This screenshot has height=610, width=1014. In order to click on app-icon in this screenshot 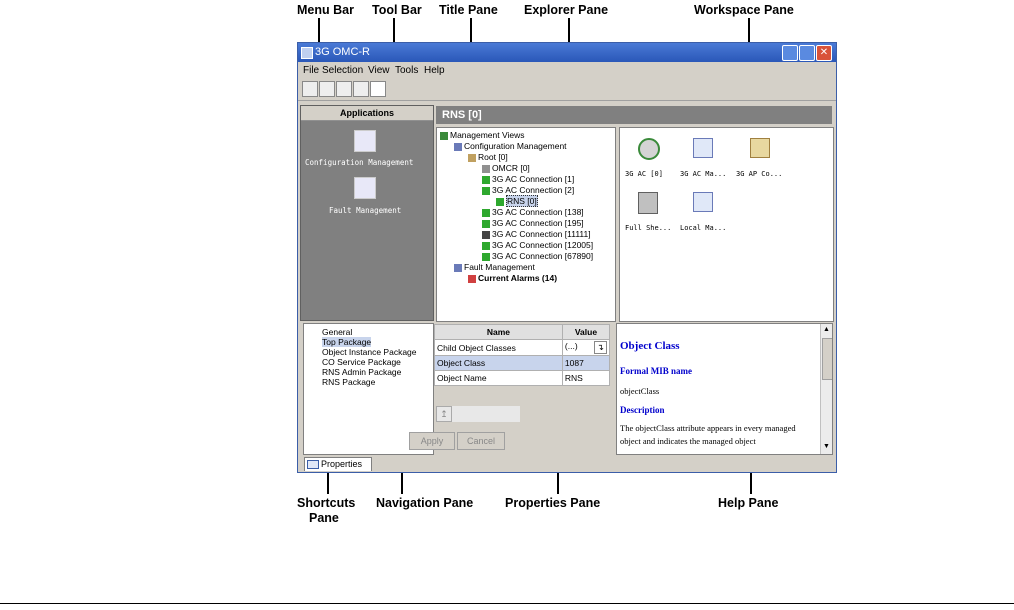, I will do `click(307, 53)`.